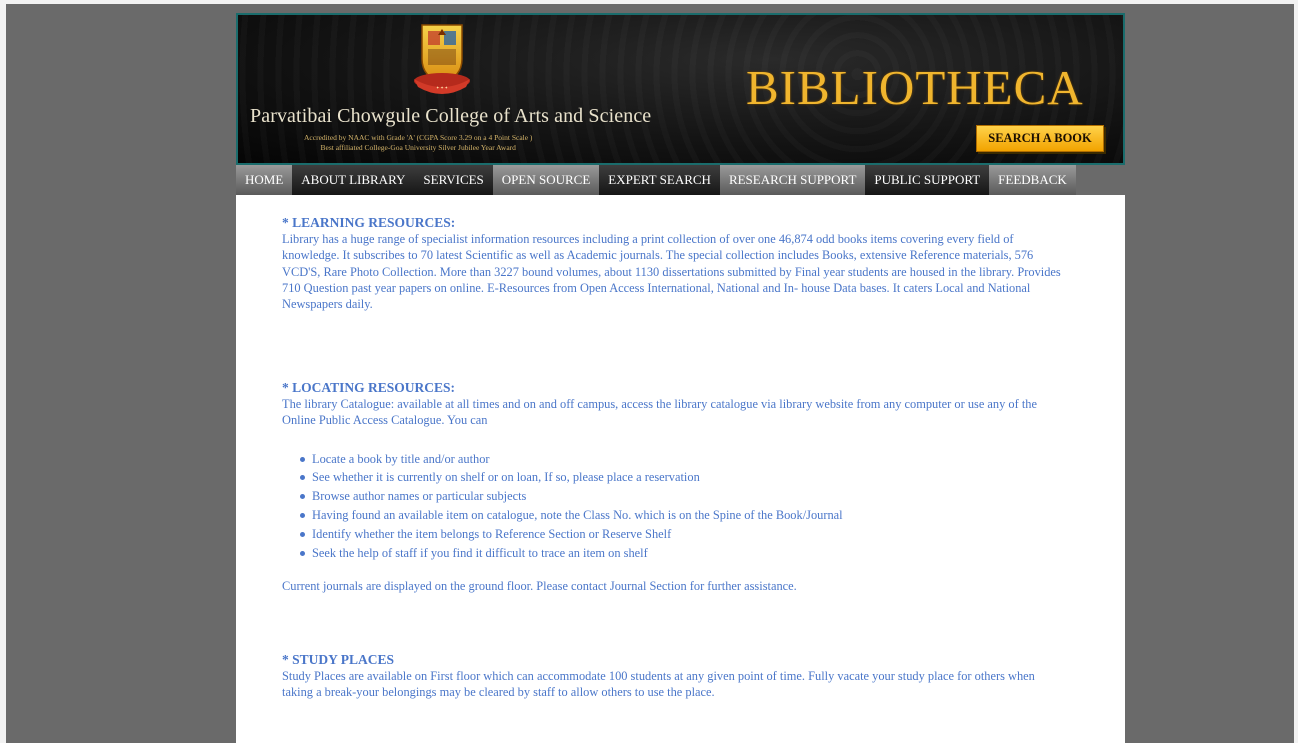  I want to click on search-a-book-button: SEARCH A BOOK, so click(1040, 138).